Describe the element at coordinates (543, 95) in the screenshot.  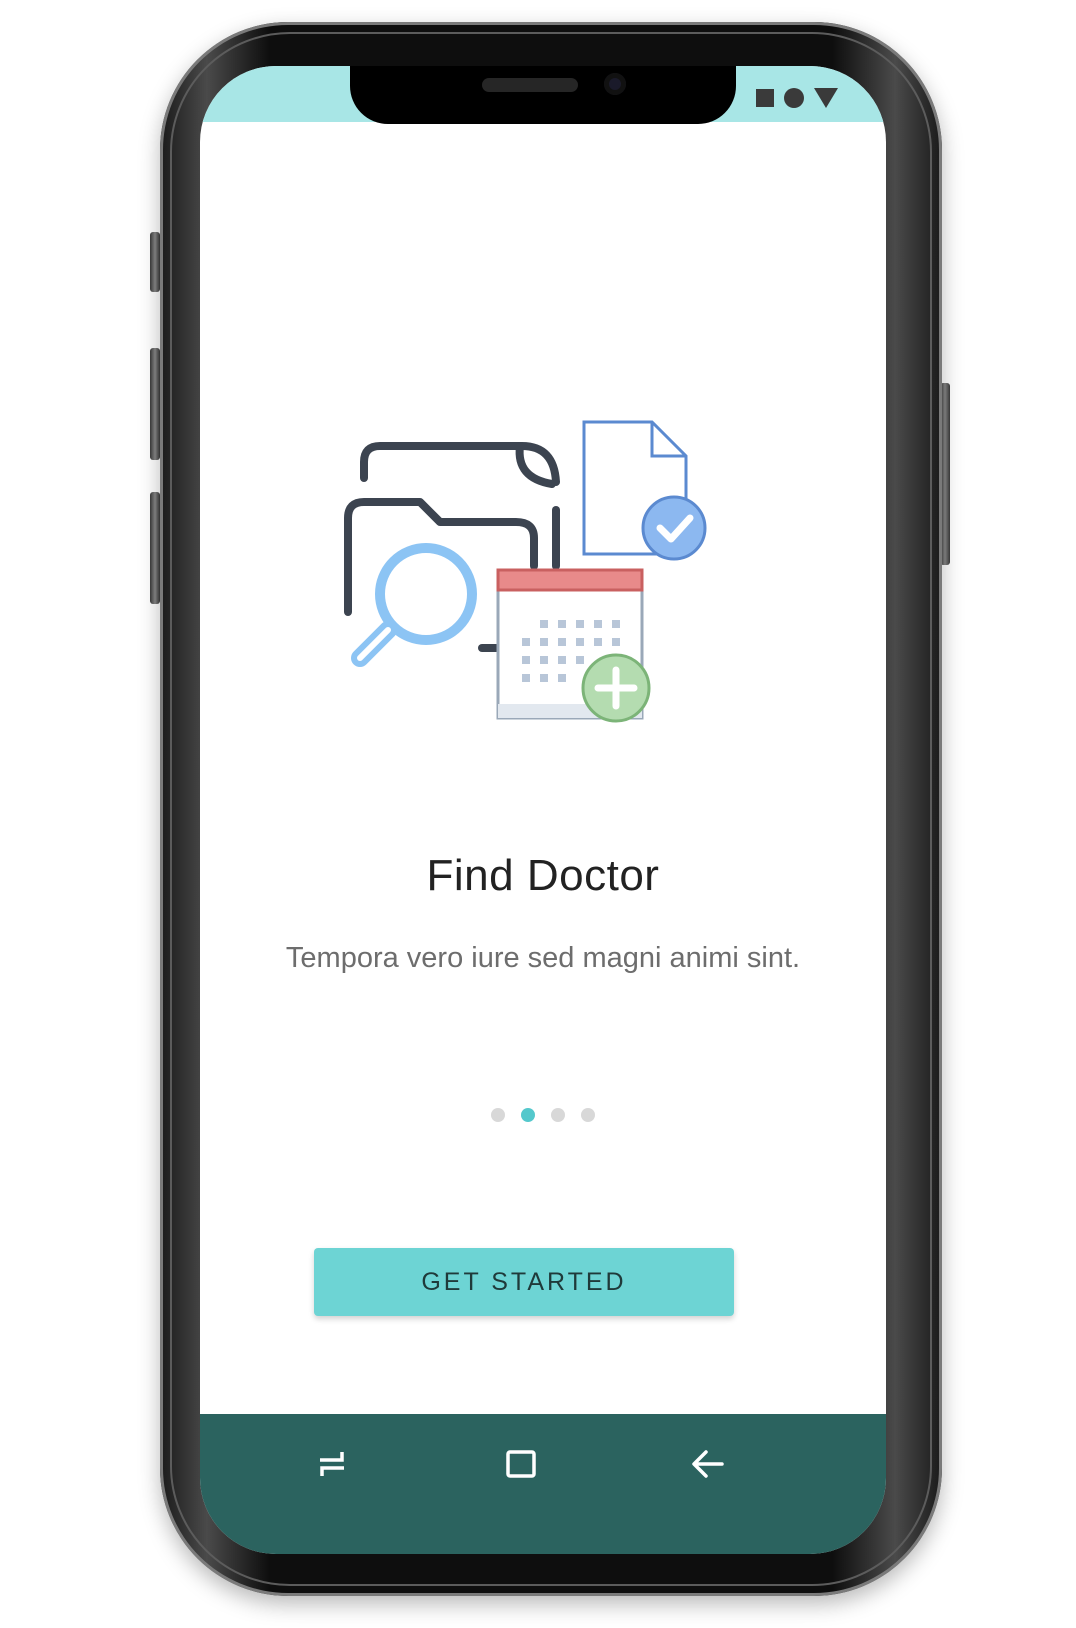
I see `notch` at that location.